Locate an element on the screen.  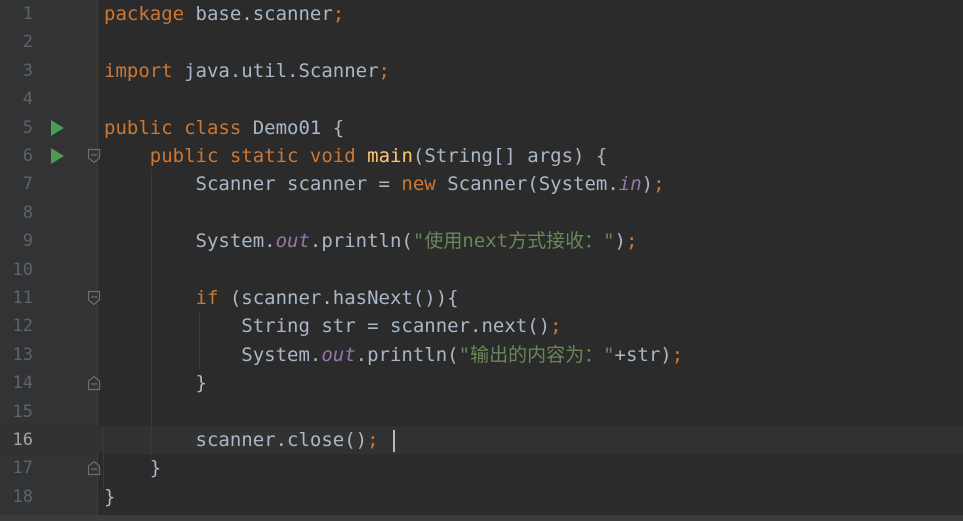
line-number: 15 is located at coordinates (22, 411).